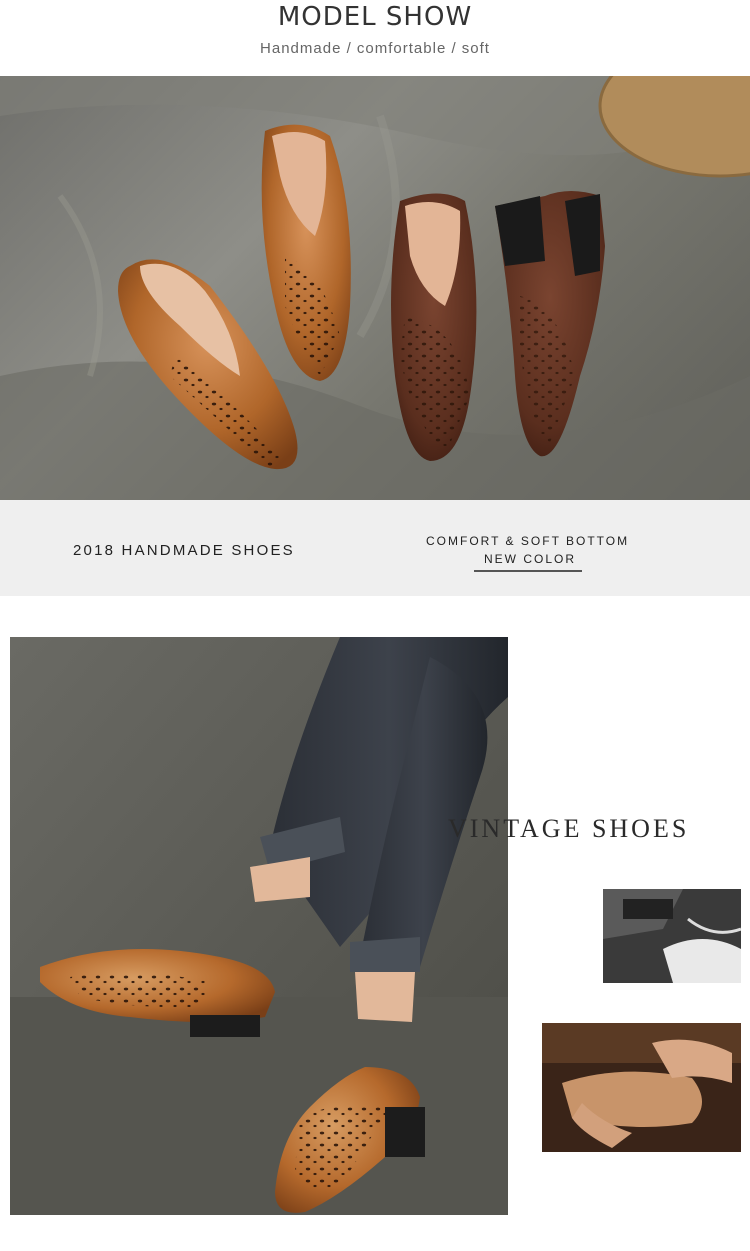  Describe the element at coordinates (184, 550) in the screenshot. I see `banner-left-text: 2018 HANDMADE SHOES` at that location.